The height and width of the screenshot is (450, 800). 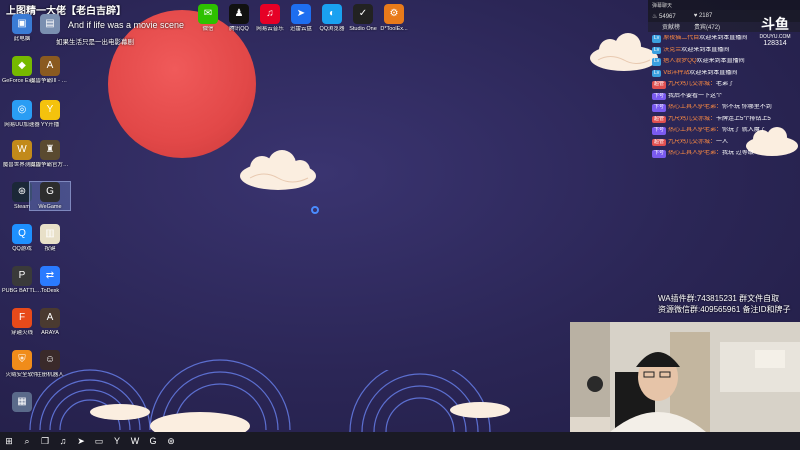 I want to click on desktop-icon: ♜ 魔兽争霸官方对战平台, so click(x=50, y=154).